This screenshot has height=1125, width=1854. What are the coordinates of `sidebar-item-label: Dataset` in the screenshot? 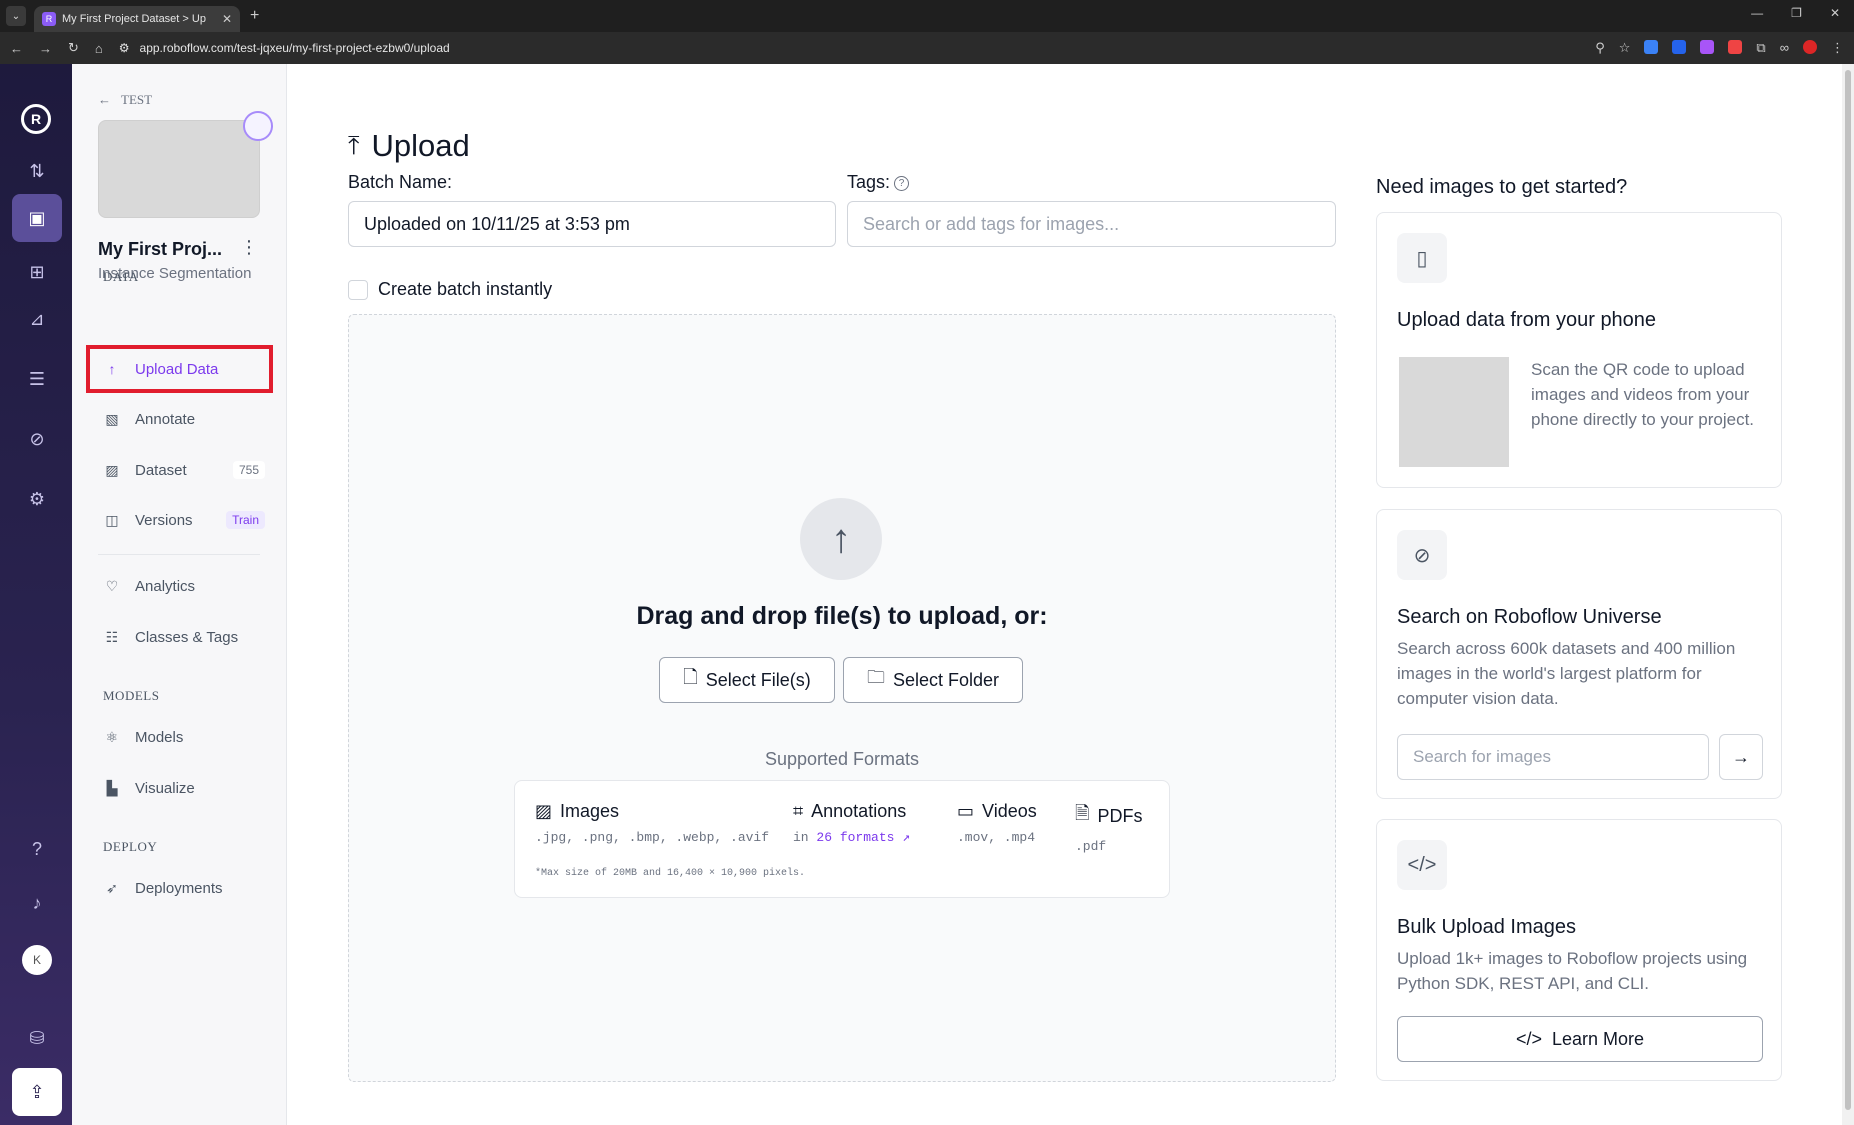 It's located at (161, 470).